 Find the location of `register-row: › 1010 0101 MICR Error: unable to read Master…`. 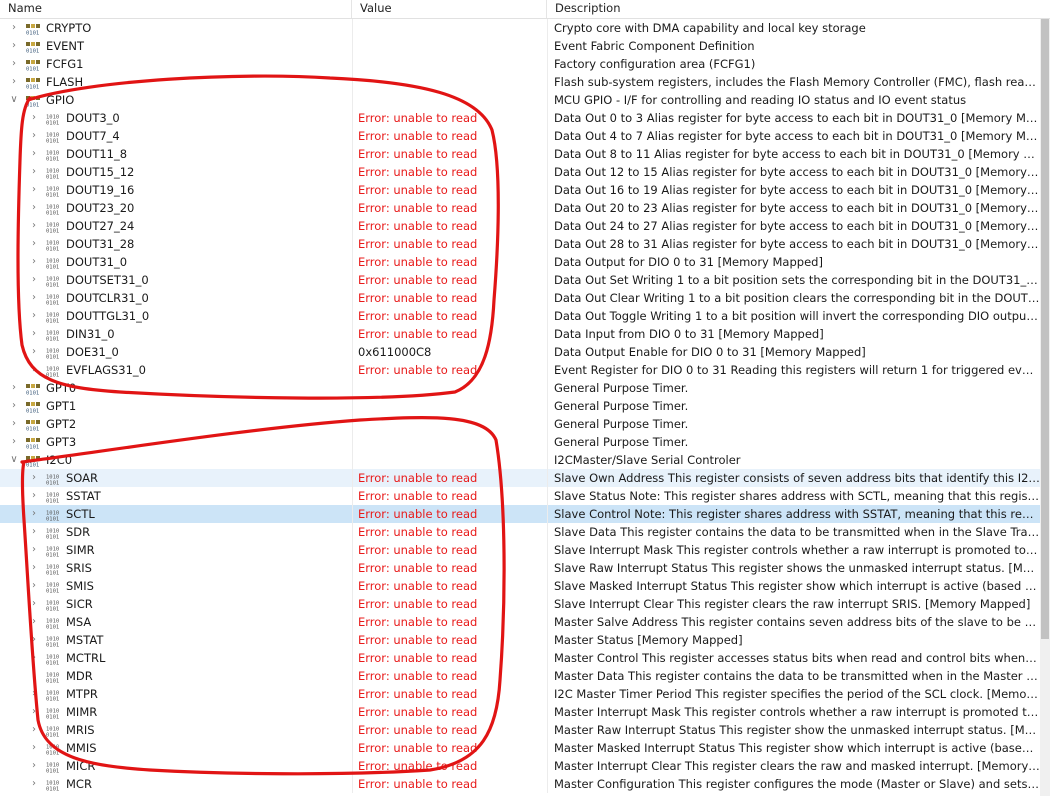

register-row: › 1010 0101 MICR Error: unable to read Master… is located at coordinates (520, 766).